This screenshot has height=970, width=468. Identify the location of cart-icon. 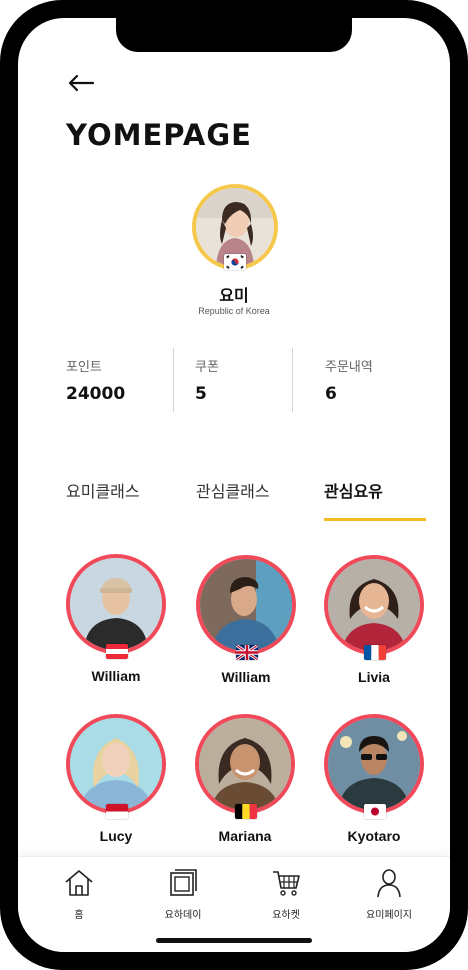
(286, 883).